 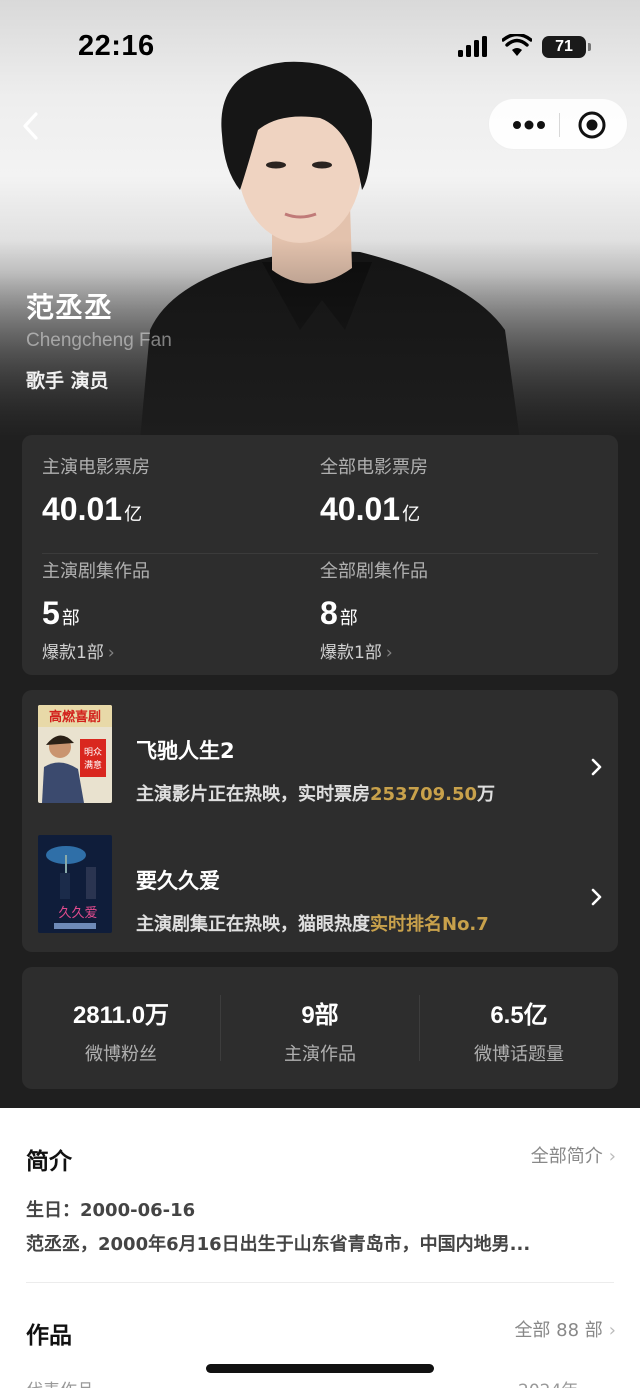 I want to click on intro-section-title: 简介, so click(x=49, y=1162).